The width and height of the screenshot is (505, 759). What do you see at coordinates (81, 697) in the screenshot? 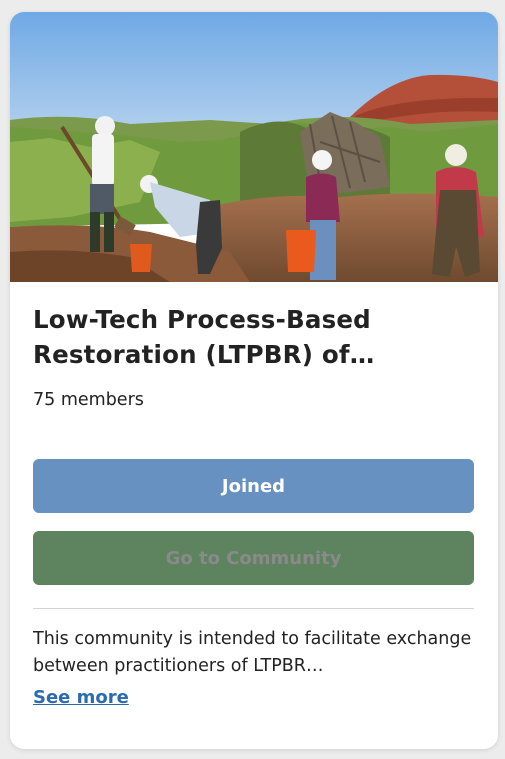
I see `see-more-link: See more` at bounding box center [81, 697].